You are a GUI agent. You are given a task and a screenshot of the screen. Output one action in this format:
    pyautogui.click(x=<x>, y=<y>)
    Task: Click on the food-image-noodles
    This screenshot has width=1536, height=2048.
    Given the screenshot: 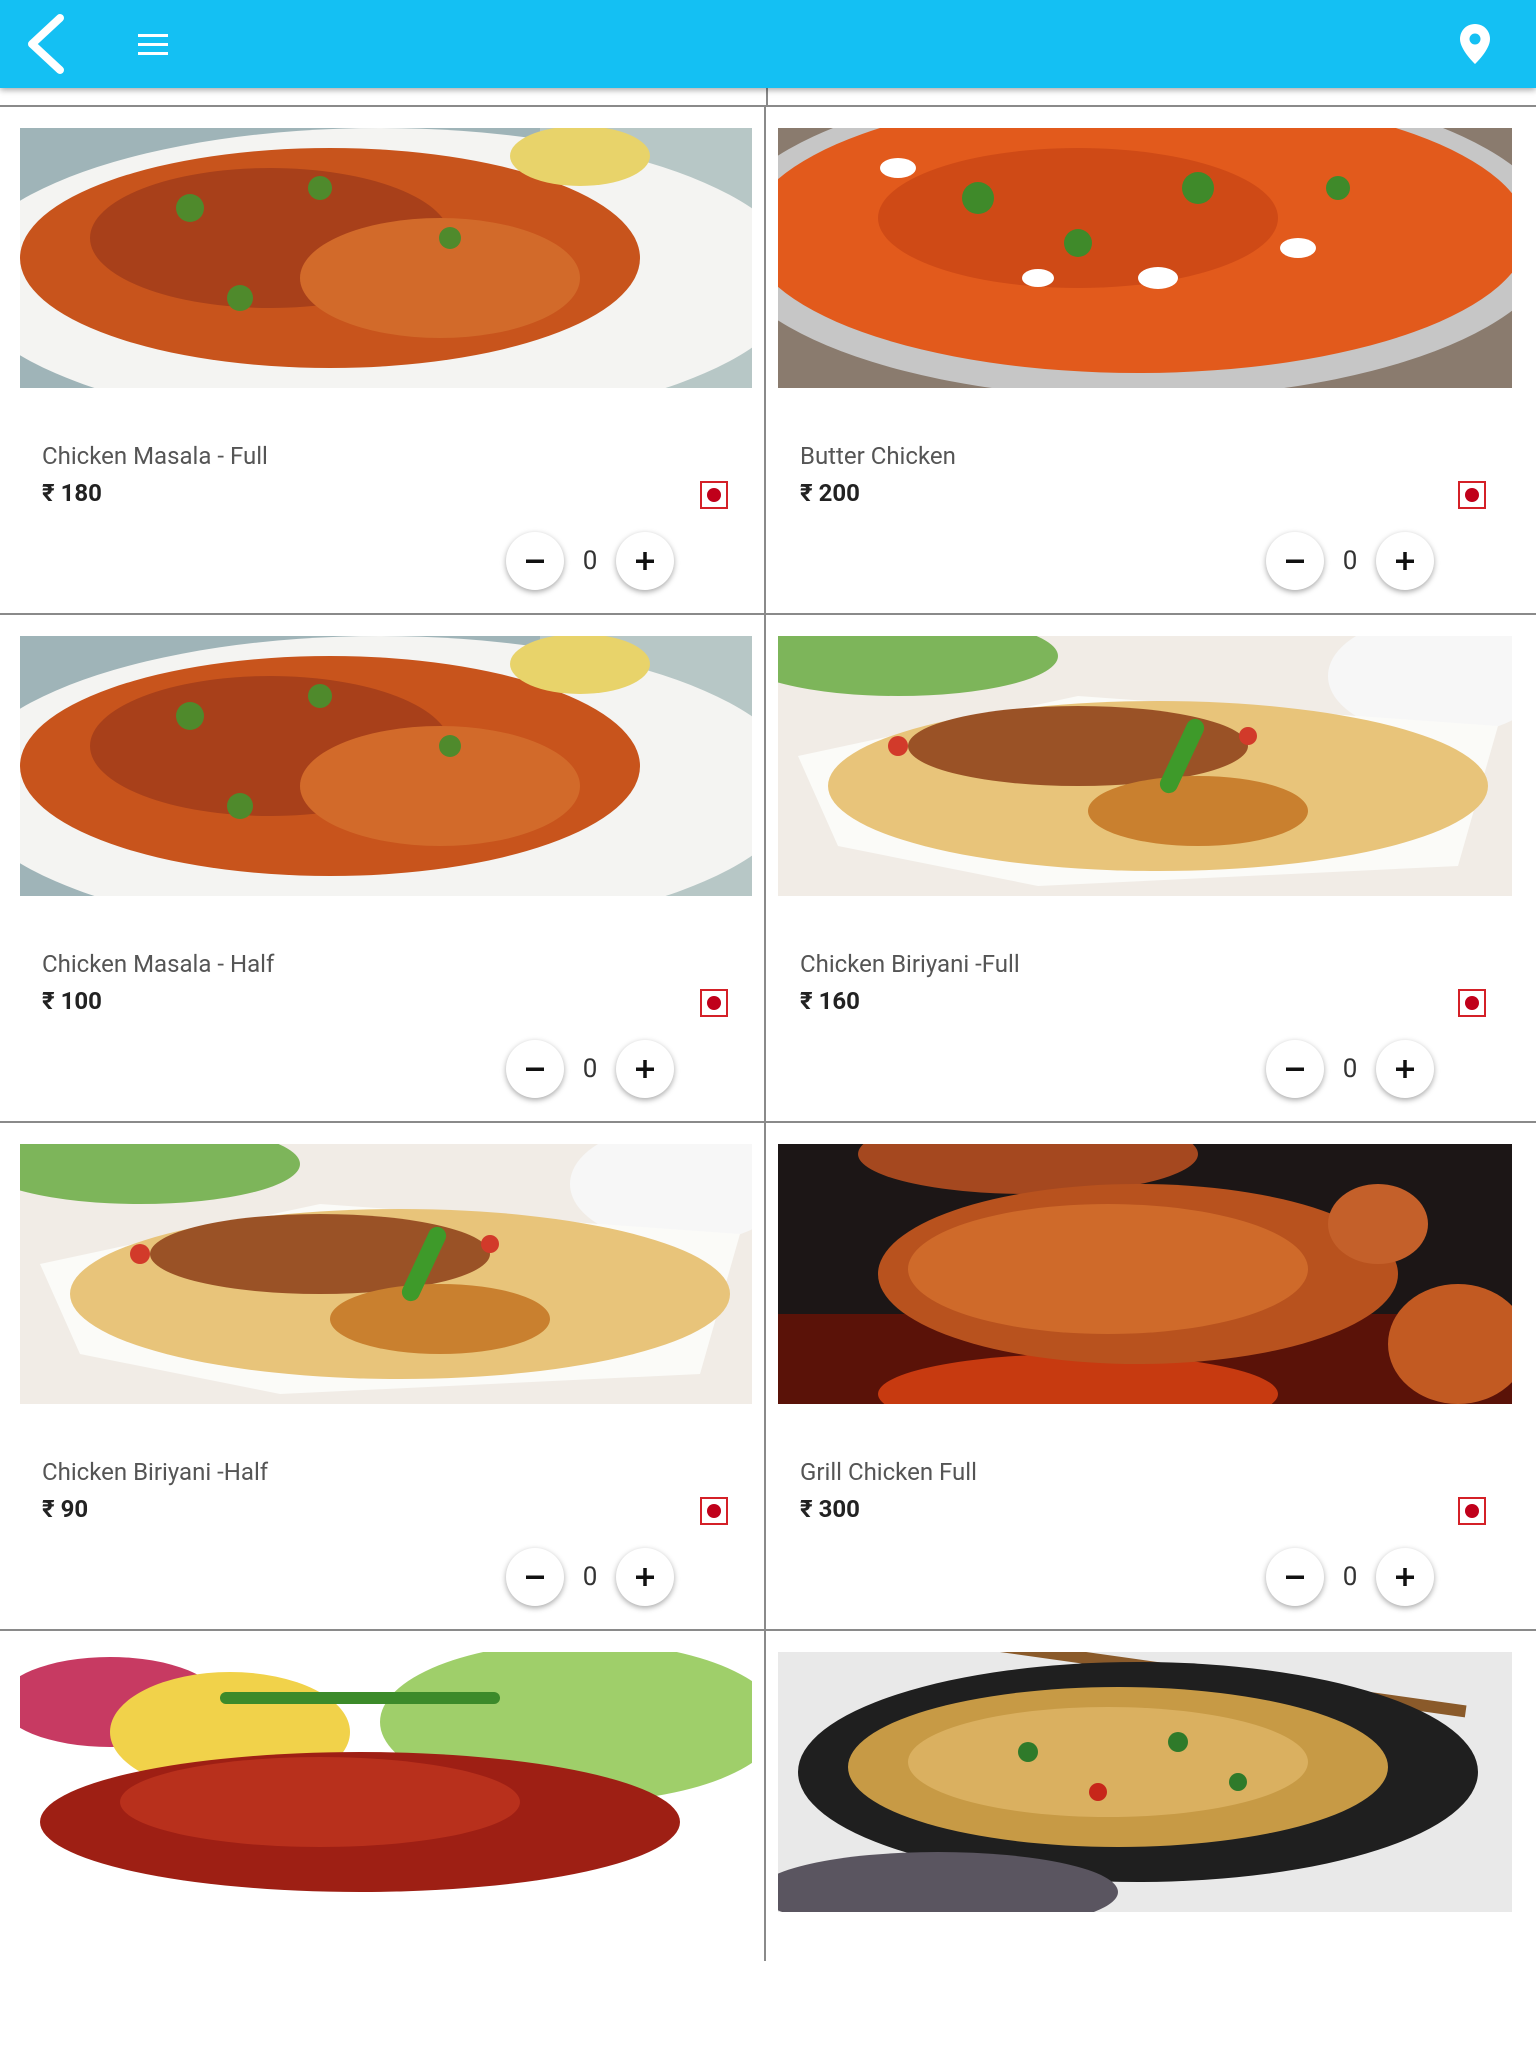 What is the action you would take?
    pyautogui.click(x=1145, y=1782)
    